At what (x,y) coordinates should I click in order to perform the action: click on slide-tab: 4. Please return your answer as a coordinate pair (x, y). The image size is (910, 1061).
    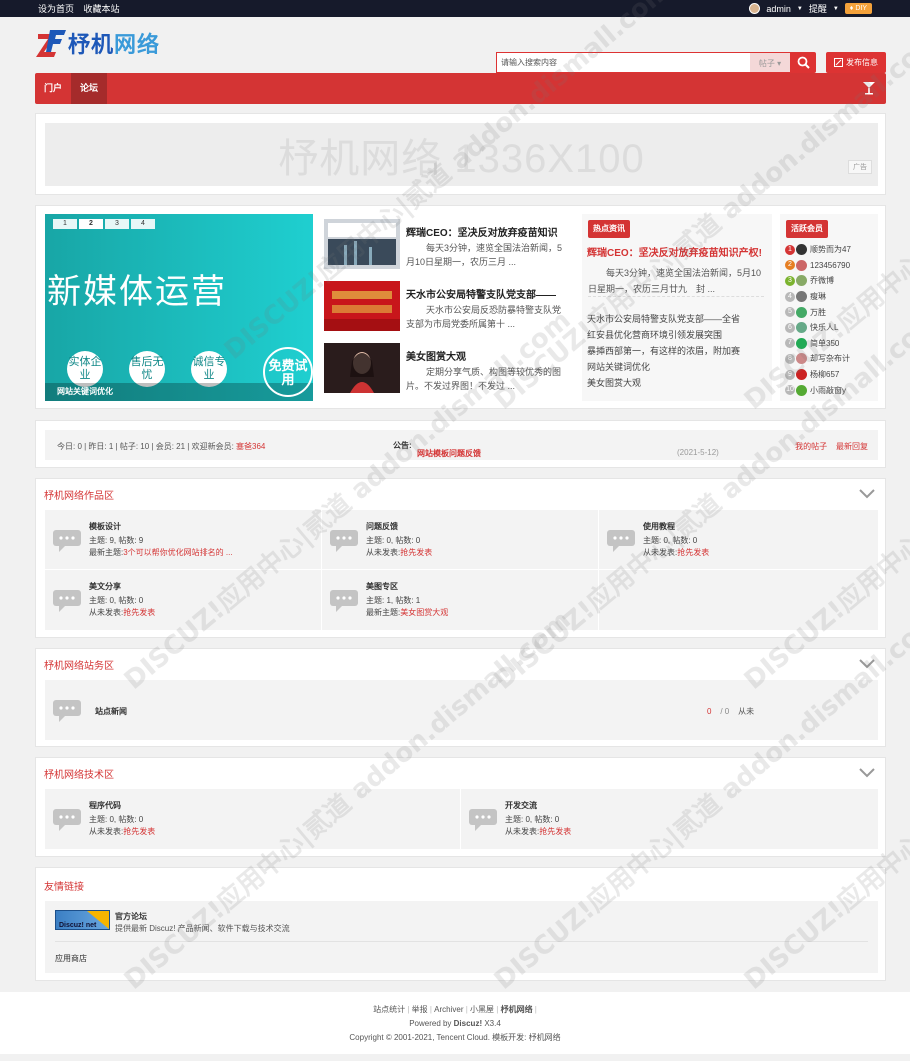
    Looking at the image, I should click on (143, 224).